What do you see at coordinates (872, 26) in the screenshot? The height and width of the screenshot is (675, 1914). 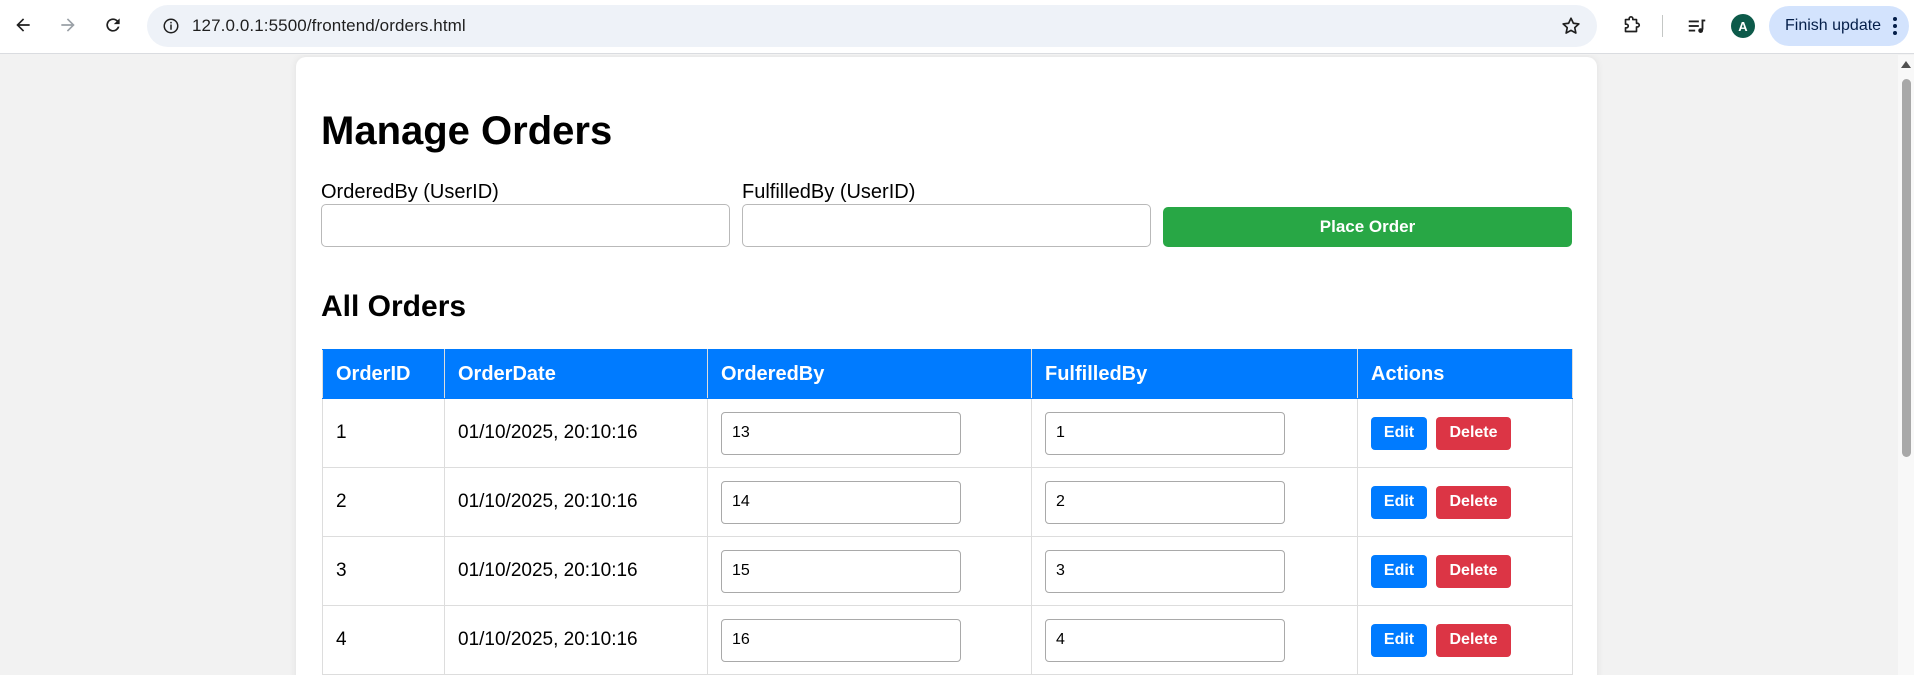 I see `address-bar: 127.0.0.1:5500/frontend/orders.html` at bounding box center [872, 26].